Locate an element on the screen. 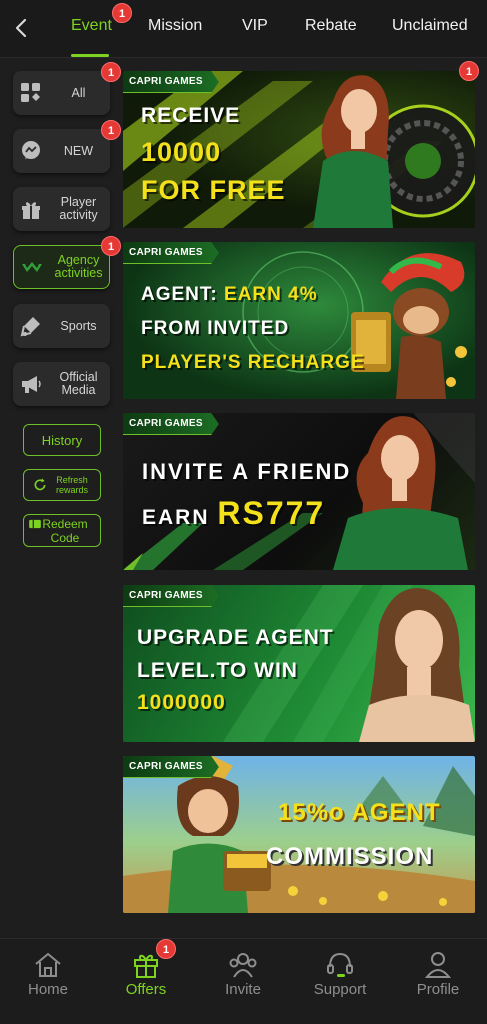  sidebar-item-label: Official Media is located at coordinates (78, 383).